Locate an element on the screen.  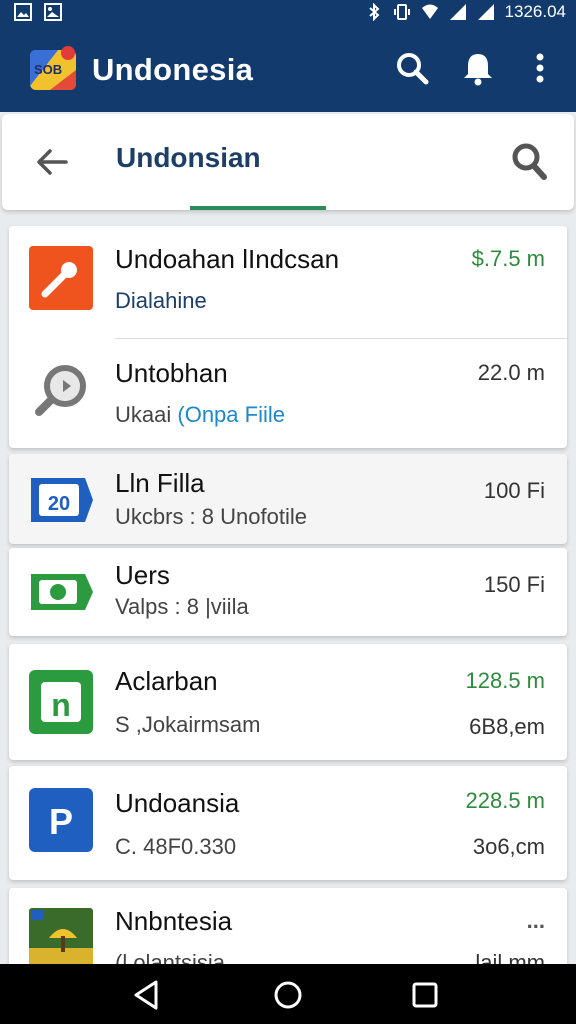
calendar-label: 20 is located at coordinates (59, 504).